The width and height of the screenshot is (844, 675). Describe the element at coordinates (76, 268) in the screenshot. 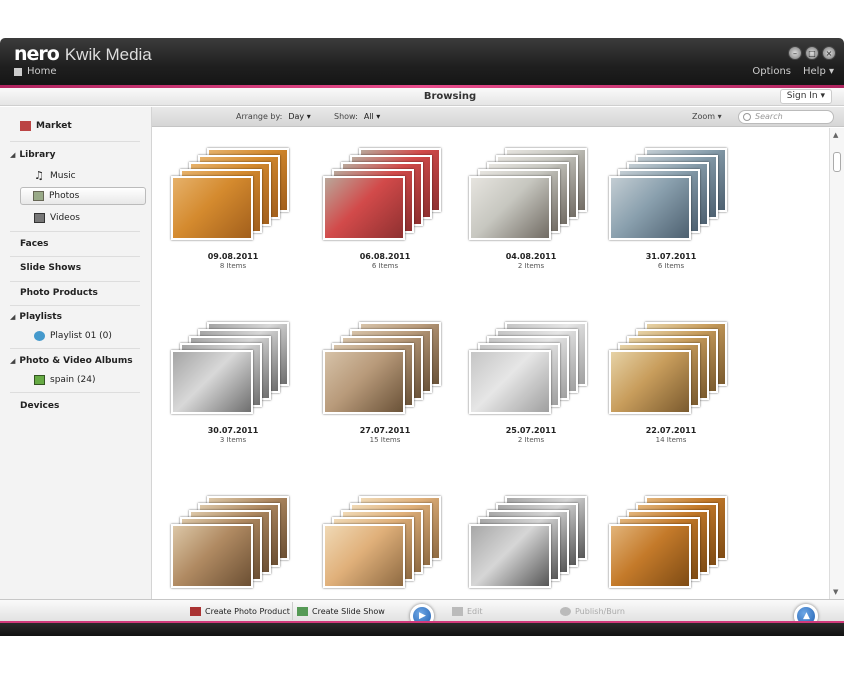

I see `sidebar-item-slide-shows: Slide Shows` at that location.